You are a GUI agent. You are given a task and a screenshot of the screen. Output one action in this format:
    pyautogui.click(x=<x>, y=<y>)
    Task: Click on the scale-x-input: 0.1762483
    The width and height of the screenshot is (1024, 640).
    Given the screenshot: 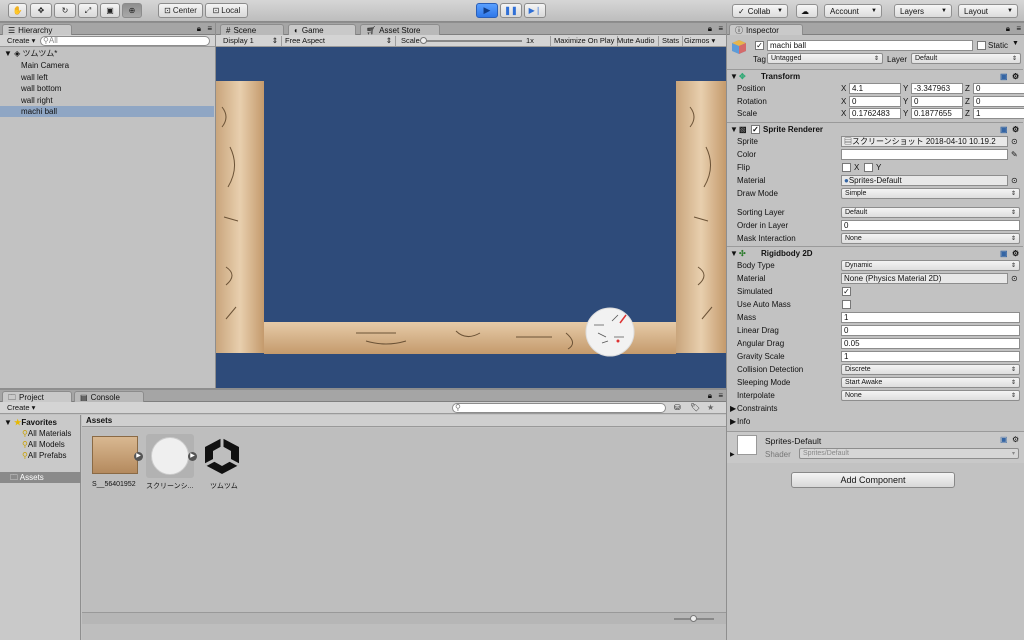 What is the action you would take?
    pyautogui.click(x=875, y=114)
    